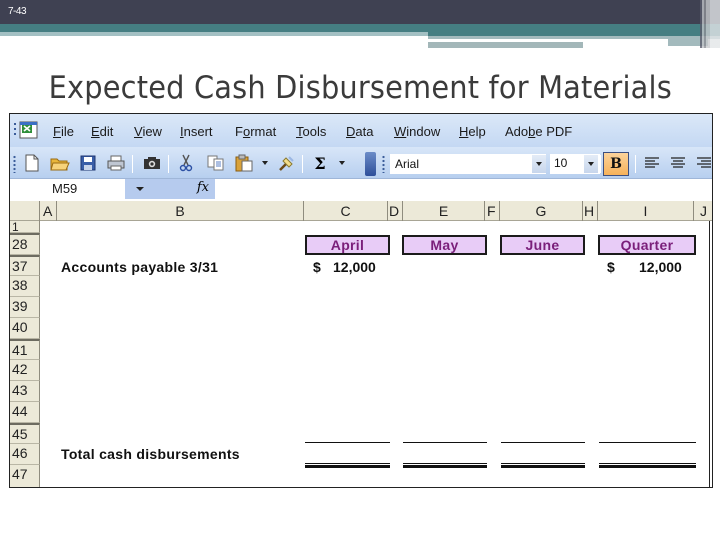 The image size is (720, 540). I want to click on menu-file: File, so click(63, 131).